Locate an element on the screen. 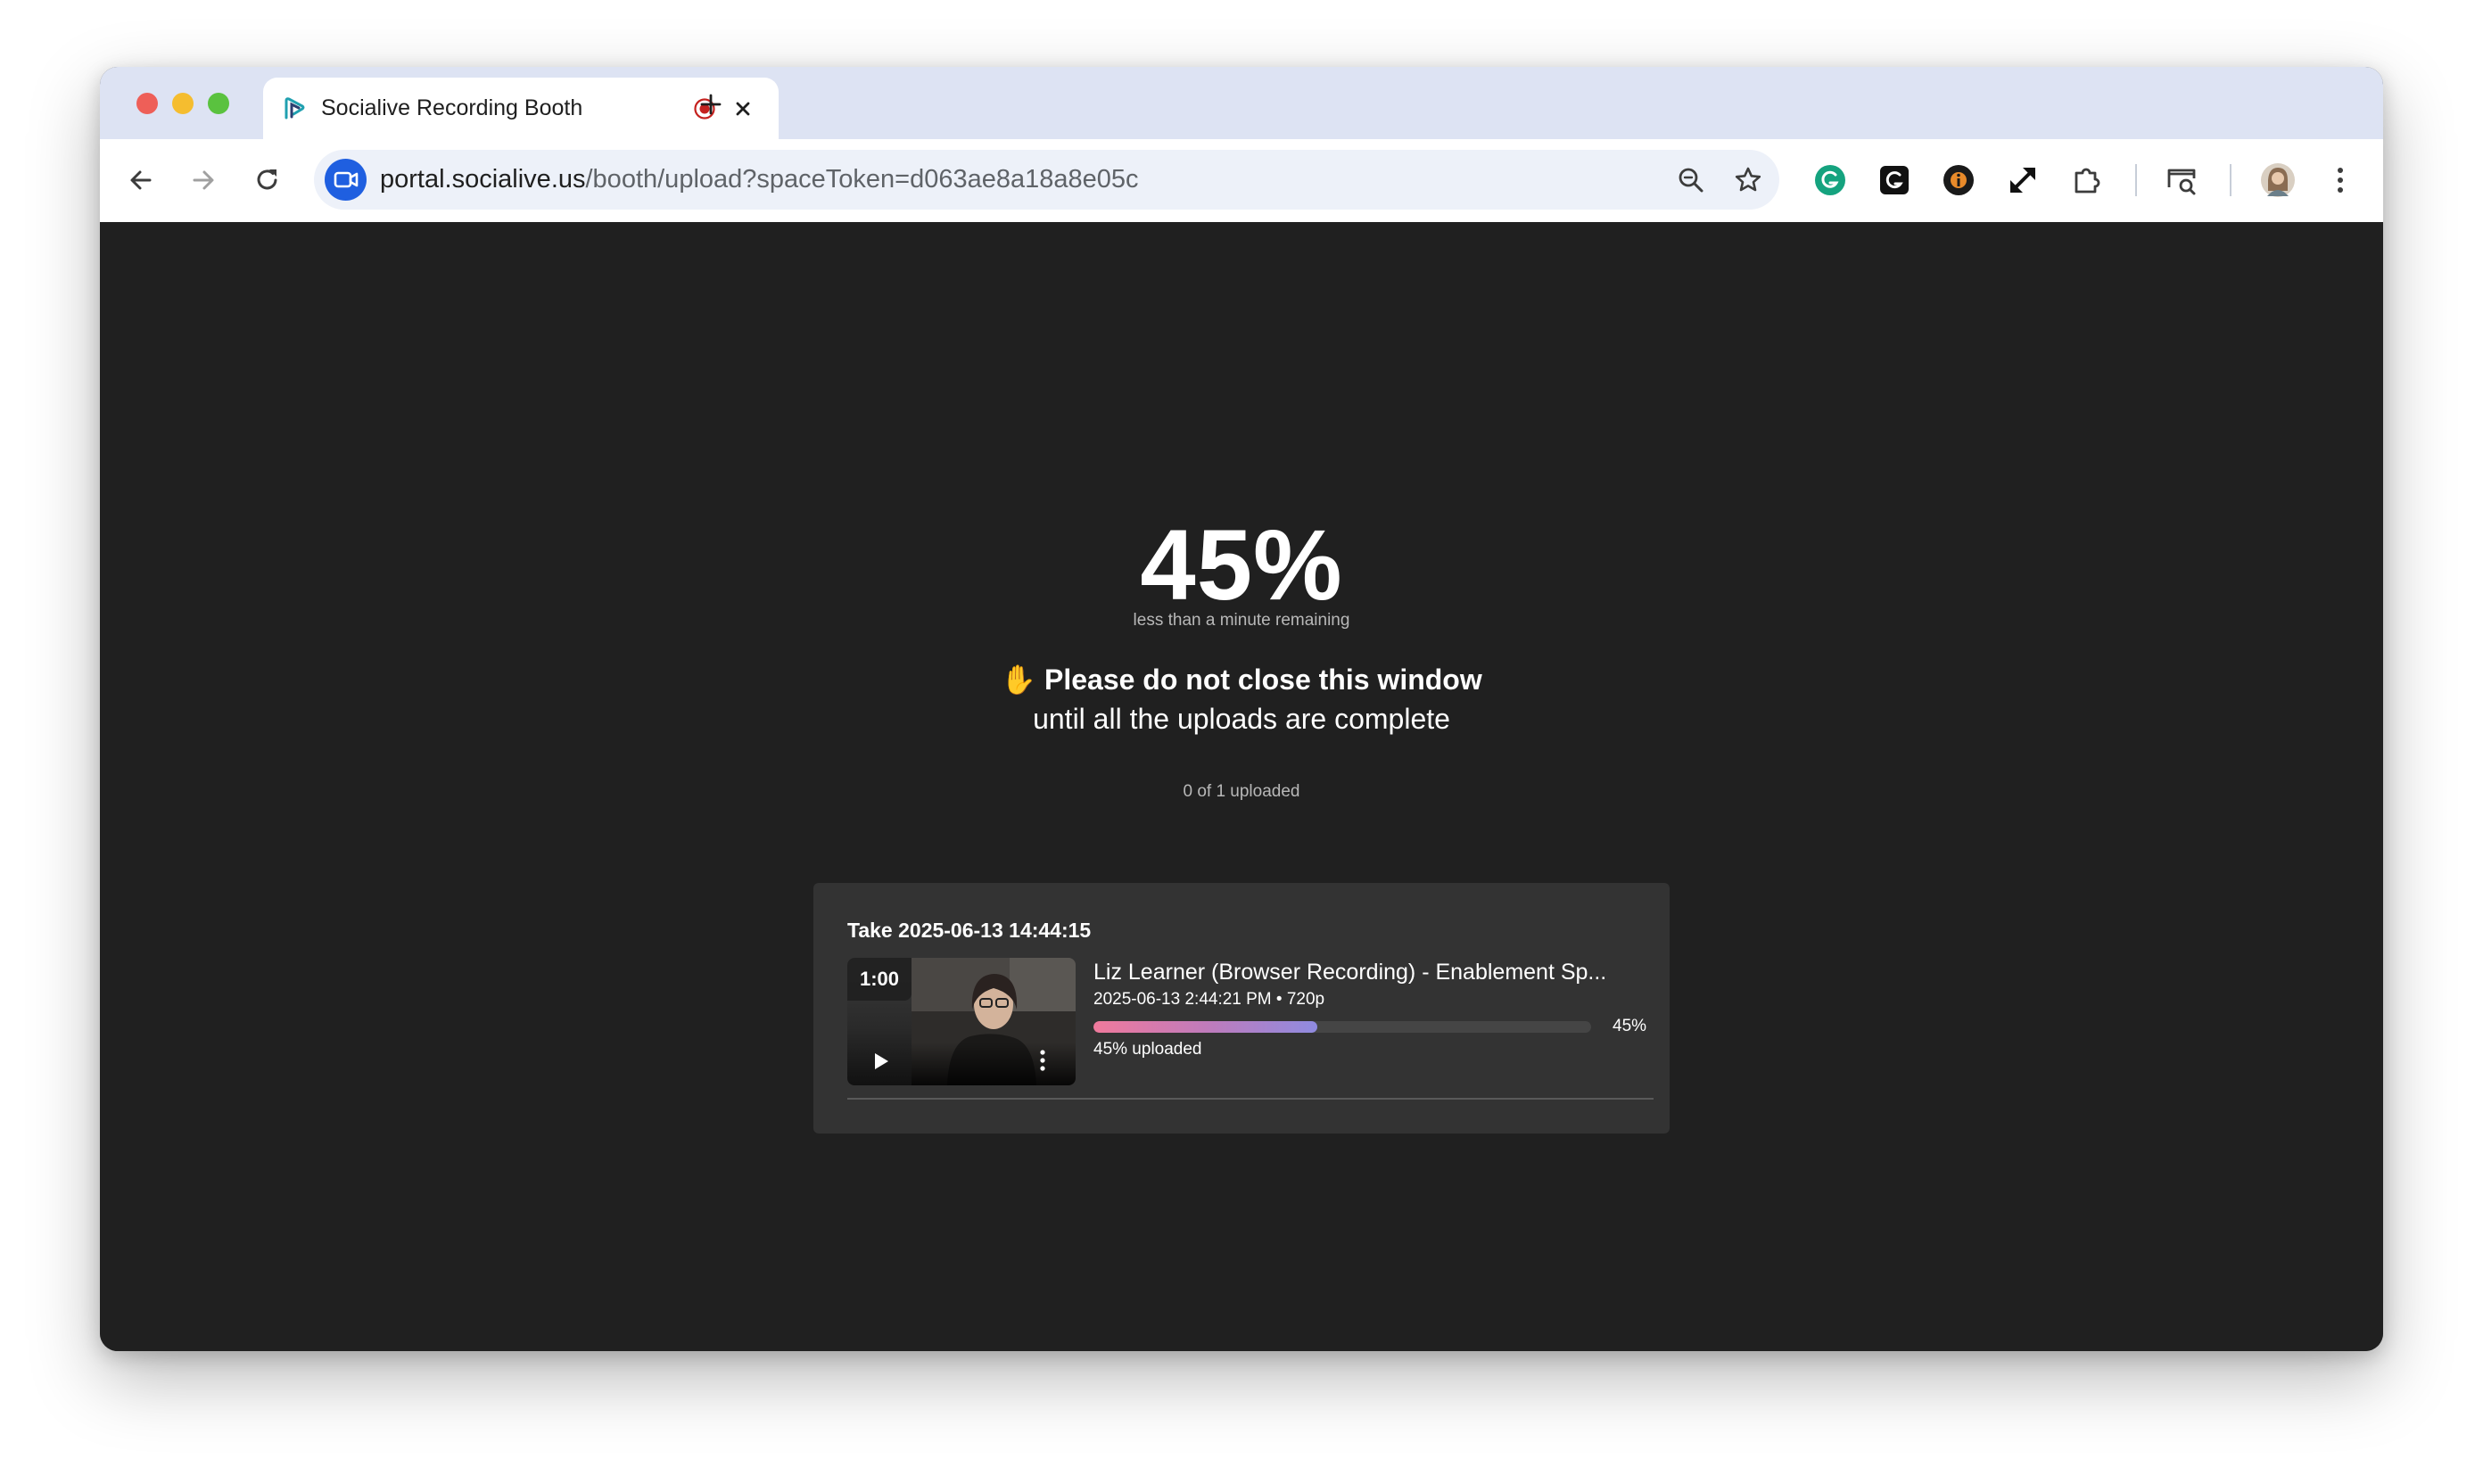  video-preview-image is located at coordinates (994, 1021).